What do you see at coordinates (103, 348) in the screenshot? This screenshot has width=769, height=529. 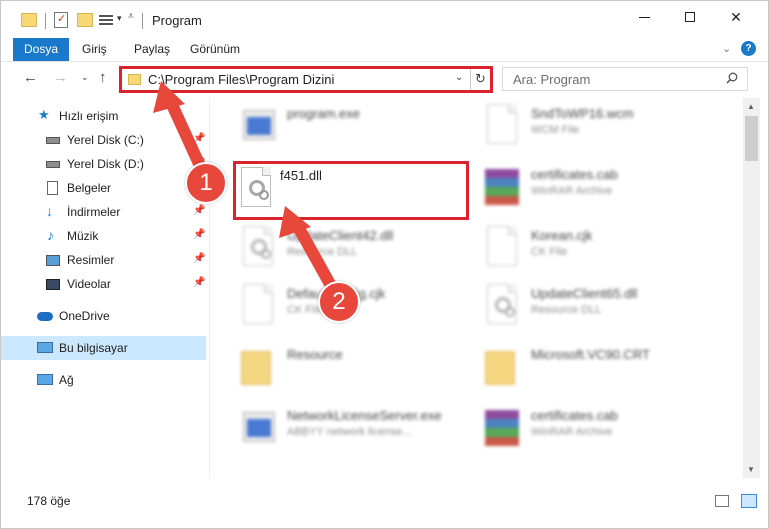 I see `sidebar-item-this-pc: Bu bilgisayar` at bounding box center [103, 348].